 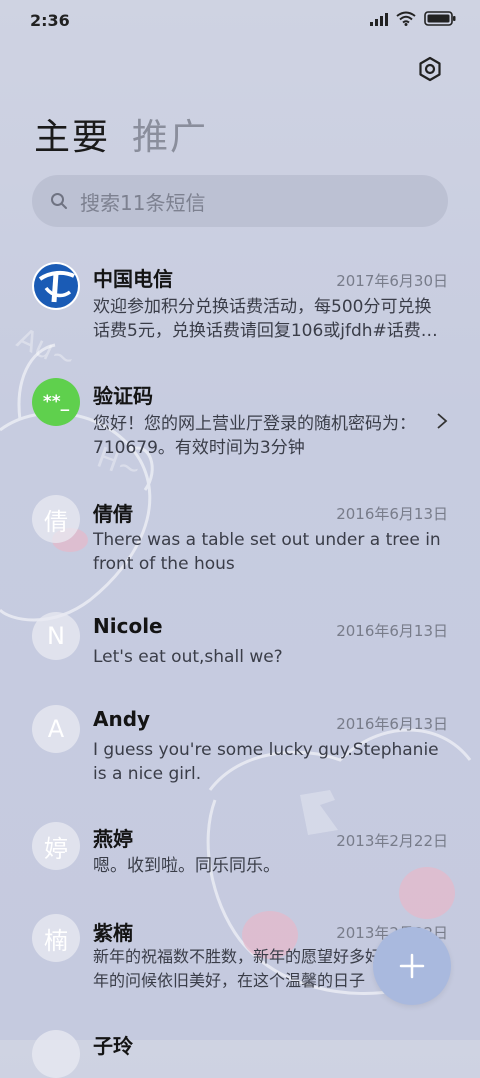 I want to click on contact-avatar: 楠, so click(x=56, y=938).